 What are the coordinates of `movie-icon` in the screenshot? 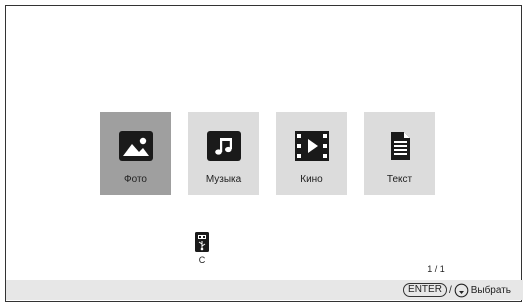 It's located at (311, 146).